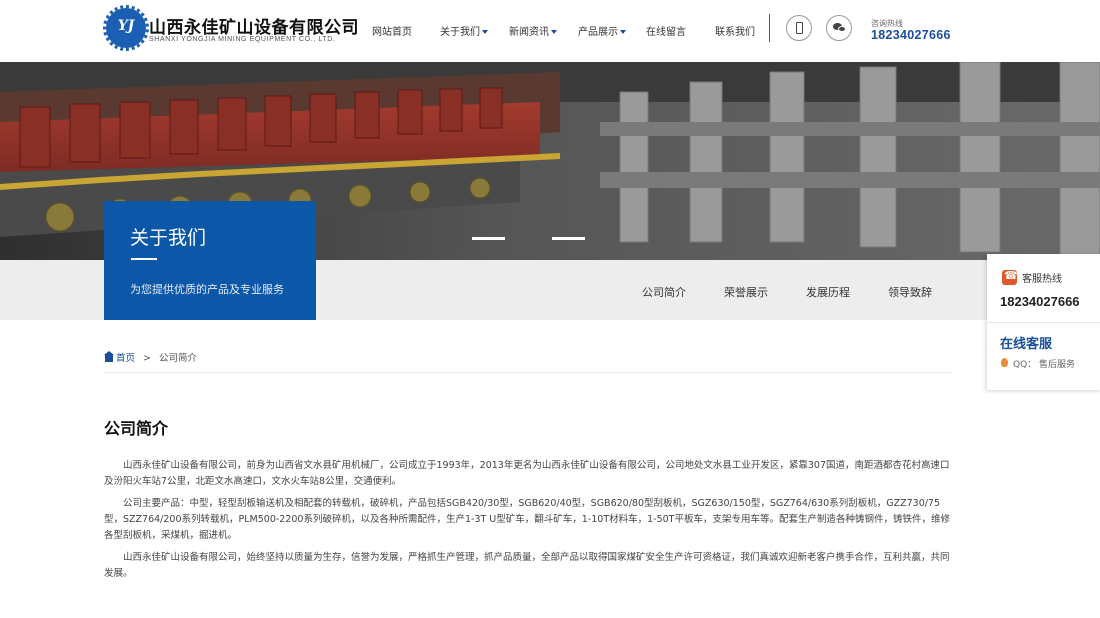 The height and width of the screenshot is (618, 1100). Describe the element at coordinates (746, 292) in the screenshot. I see `subnav-item-honors: 荣誉展示` at that location.